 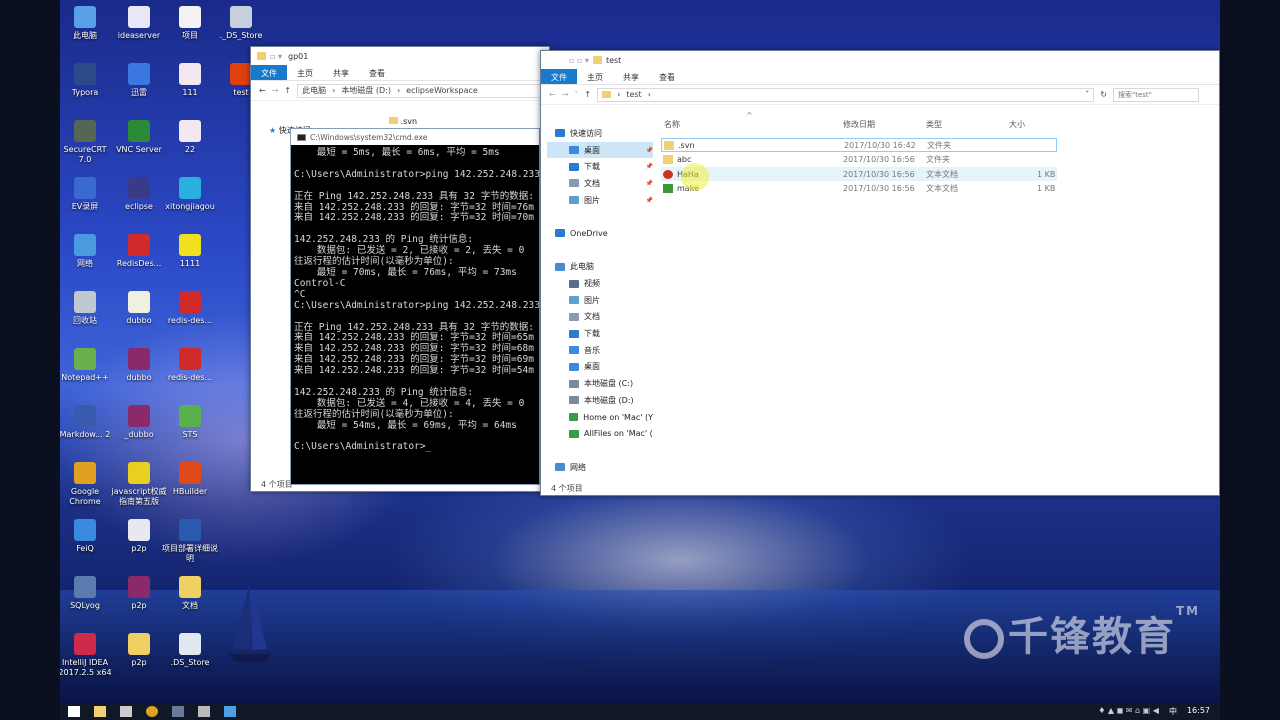 What do you see at coordinates (139, 80) in the screenshot?
I see `desktop-shortcut: 迅雷` at bounding box center [139, 80].